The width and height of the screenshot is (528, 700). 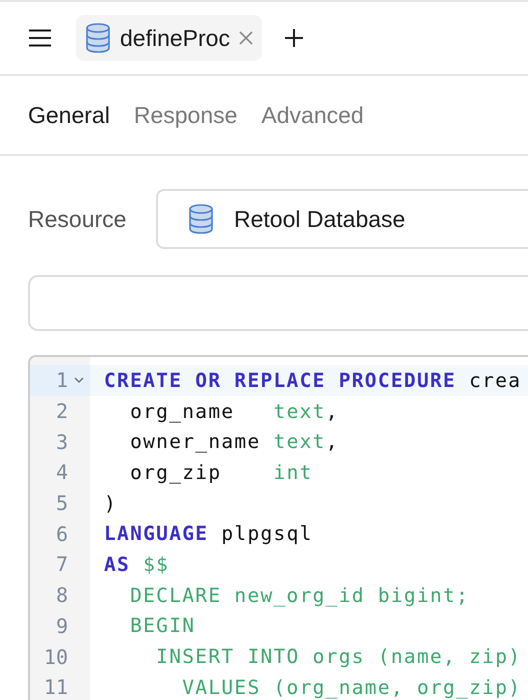 I want to click on code-line: DECLARE new_org_id bigint;, so click(x=299, y=595).